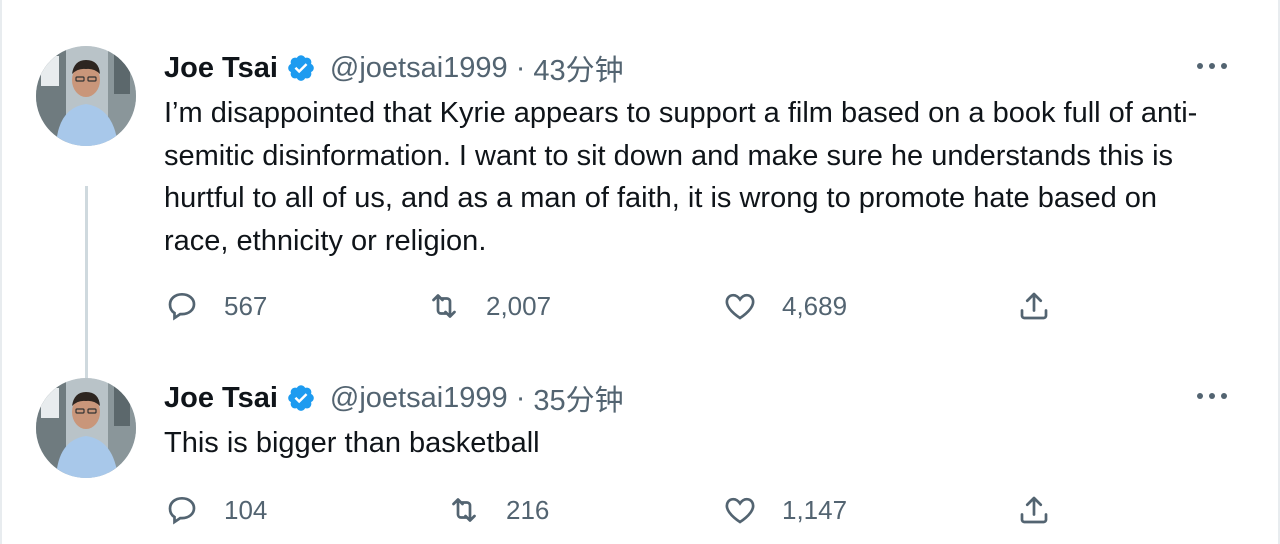 The width and height of the screenshot is (1280, 544). What do you see at coordinates (815, 305) in the screenshot?
I see `like-count: 4,689` at bounding box center [815, 305].